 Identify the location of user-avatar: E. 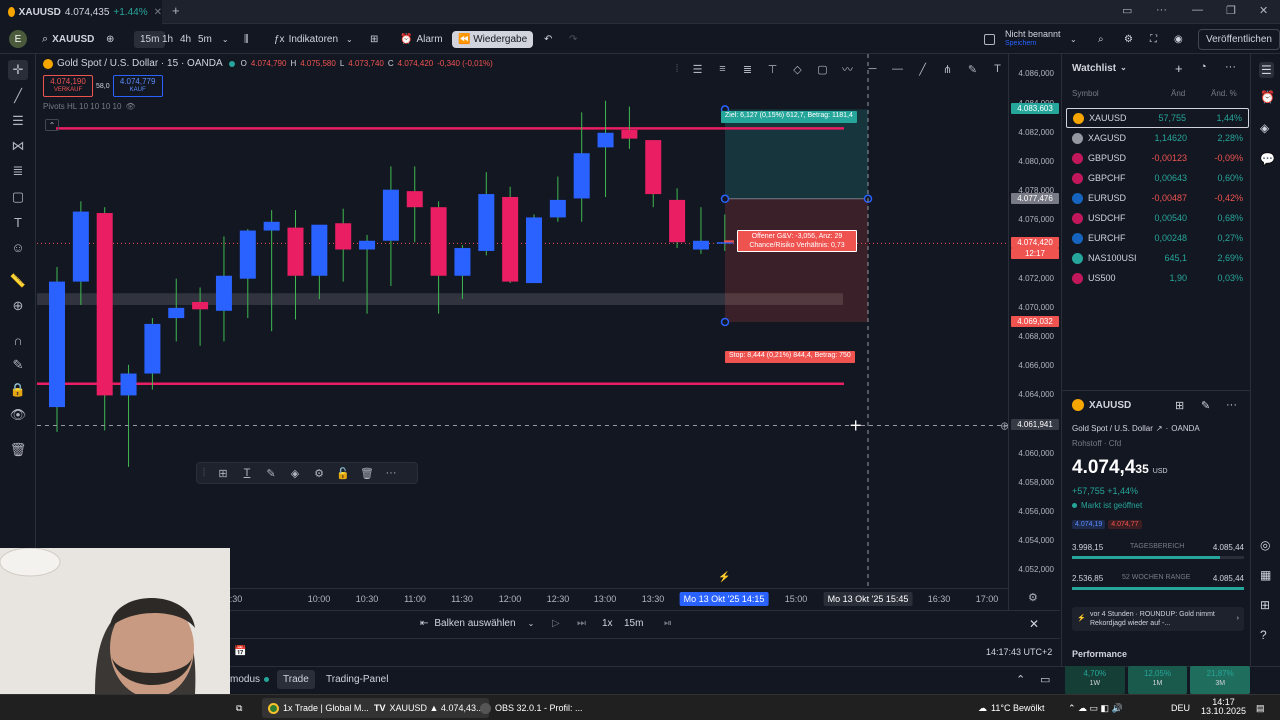
(18, 39).